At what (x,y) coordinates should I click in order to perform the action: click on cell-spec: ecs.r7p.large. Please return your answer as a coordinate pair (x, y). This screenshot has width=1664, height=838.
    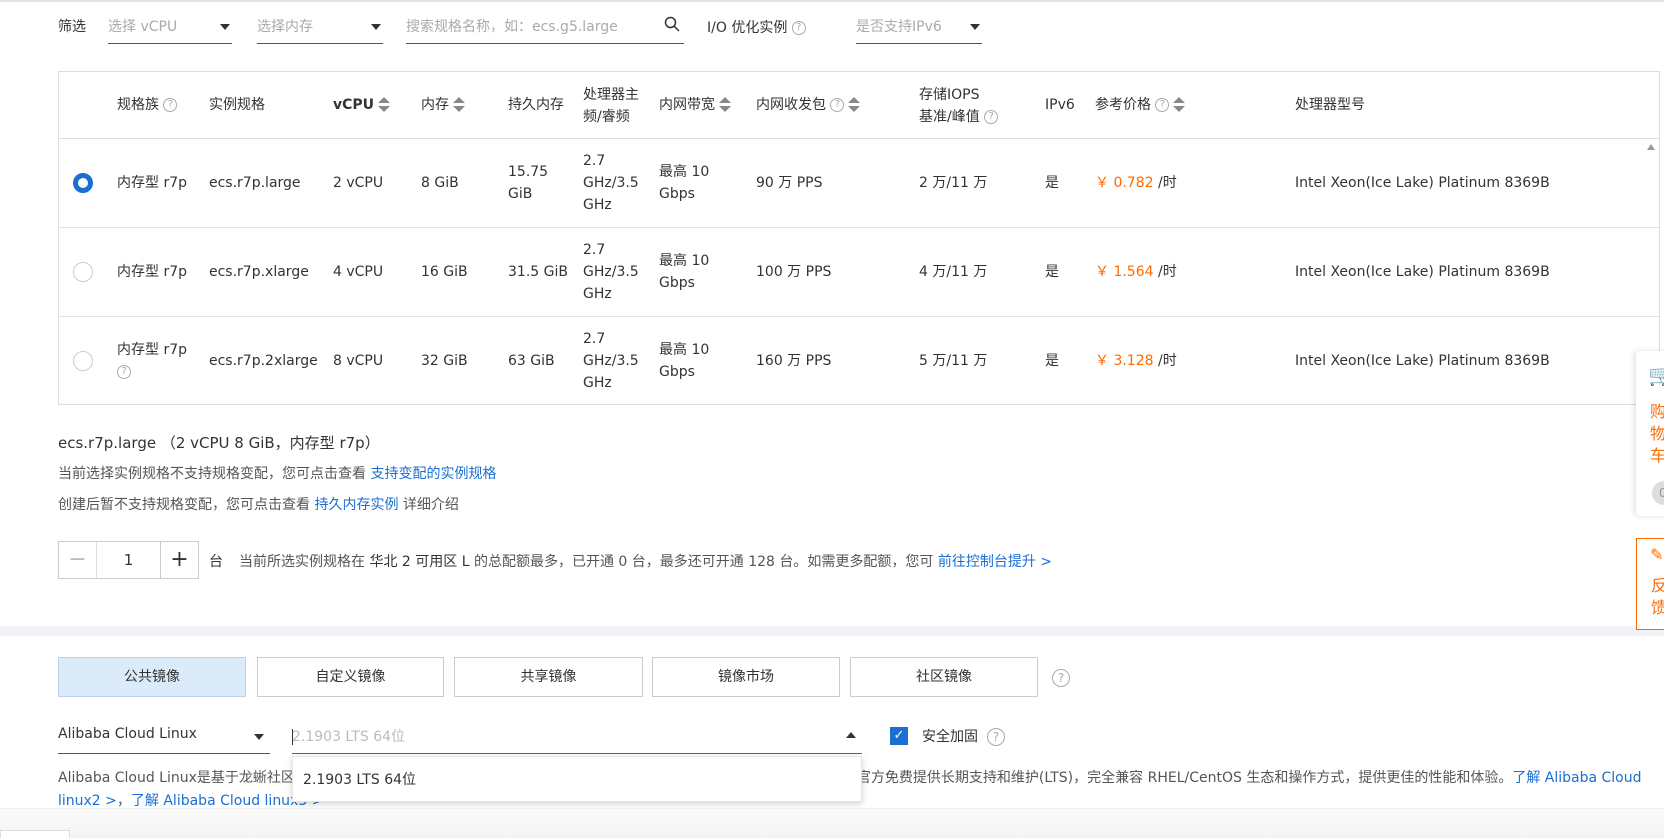
    Looking at the image, I should click on (255, 183).